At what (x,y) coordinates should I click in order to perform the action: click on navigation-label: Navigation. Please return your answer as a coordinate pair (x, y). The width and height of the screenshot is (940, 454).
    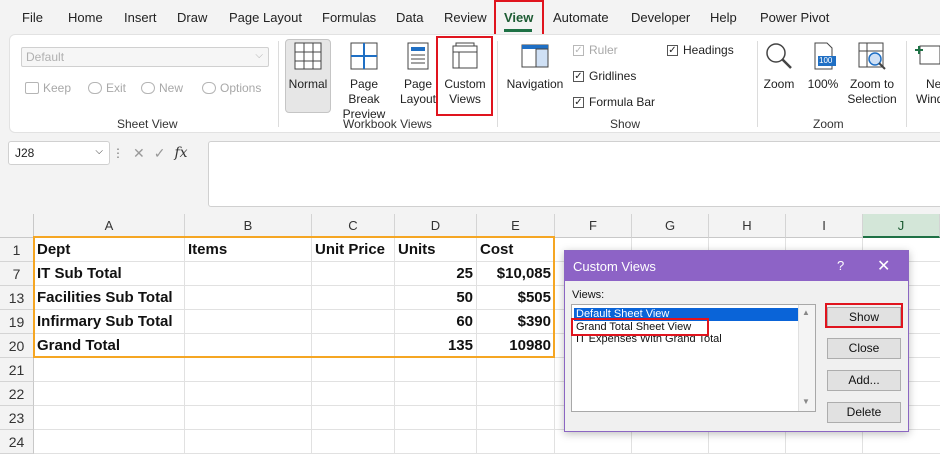
    Looking at the image, I should click on (535, 84).